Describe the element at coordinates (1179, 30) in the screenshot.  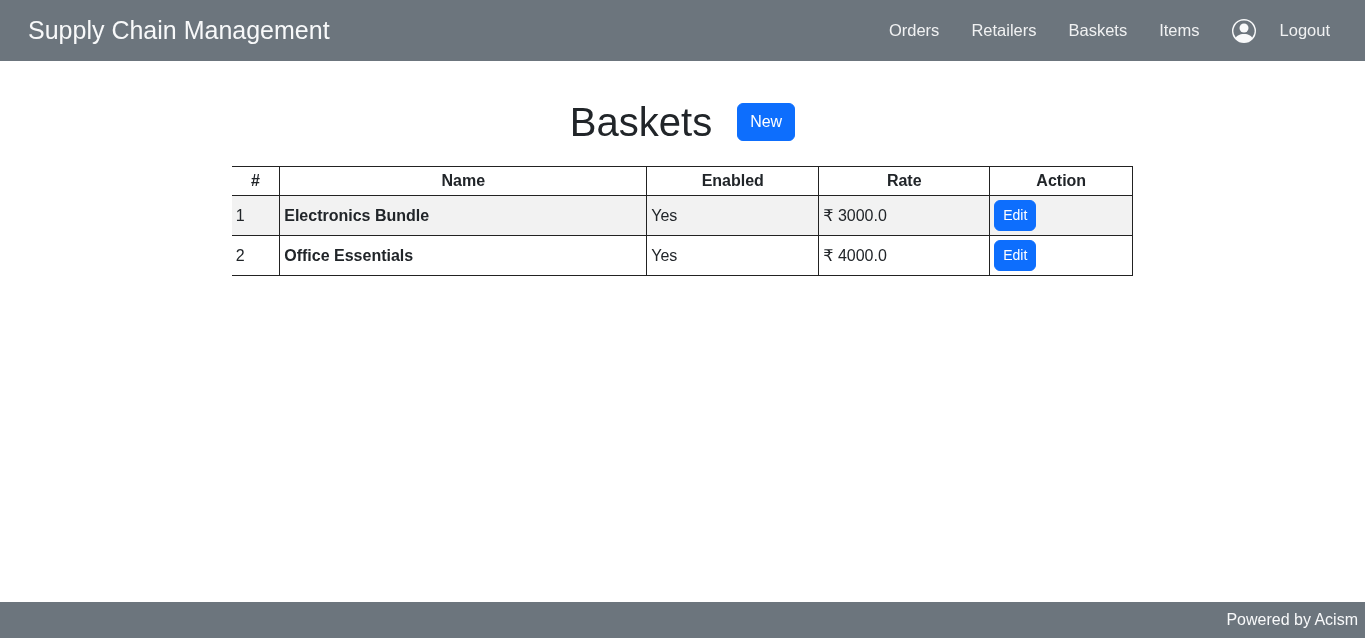
I see `nav-link: Items` at that location.